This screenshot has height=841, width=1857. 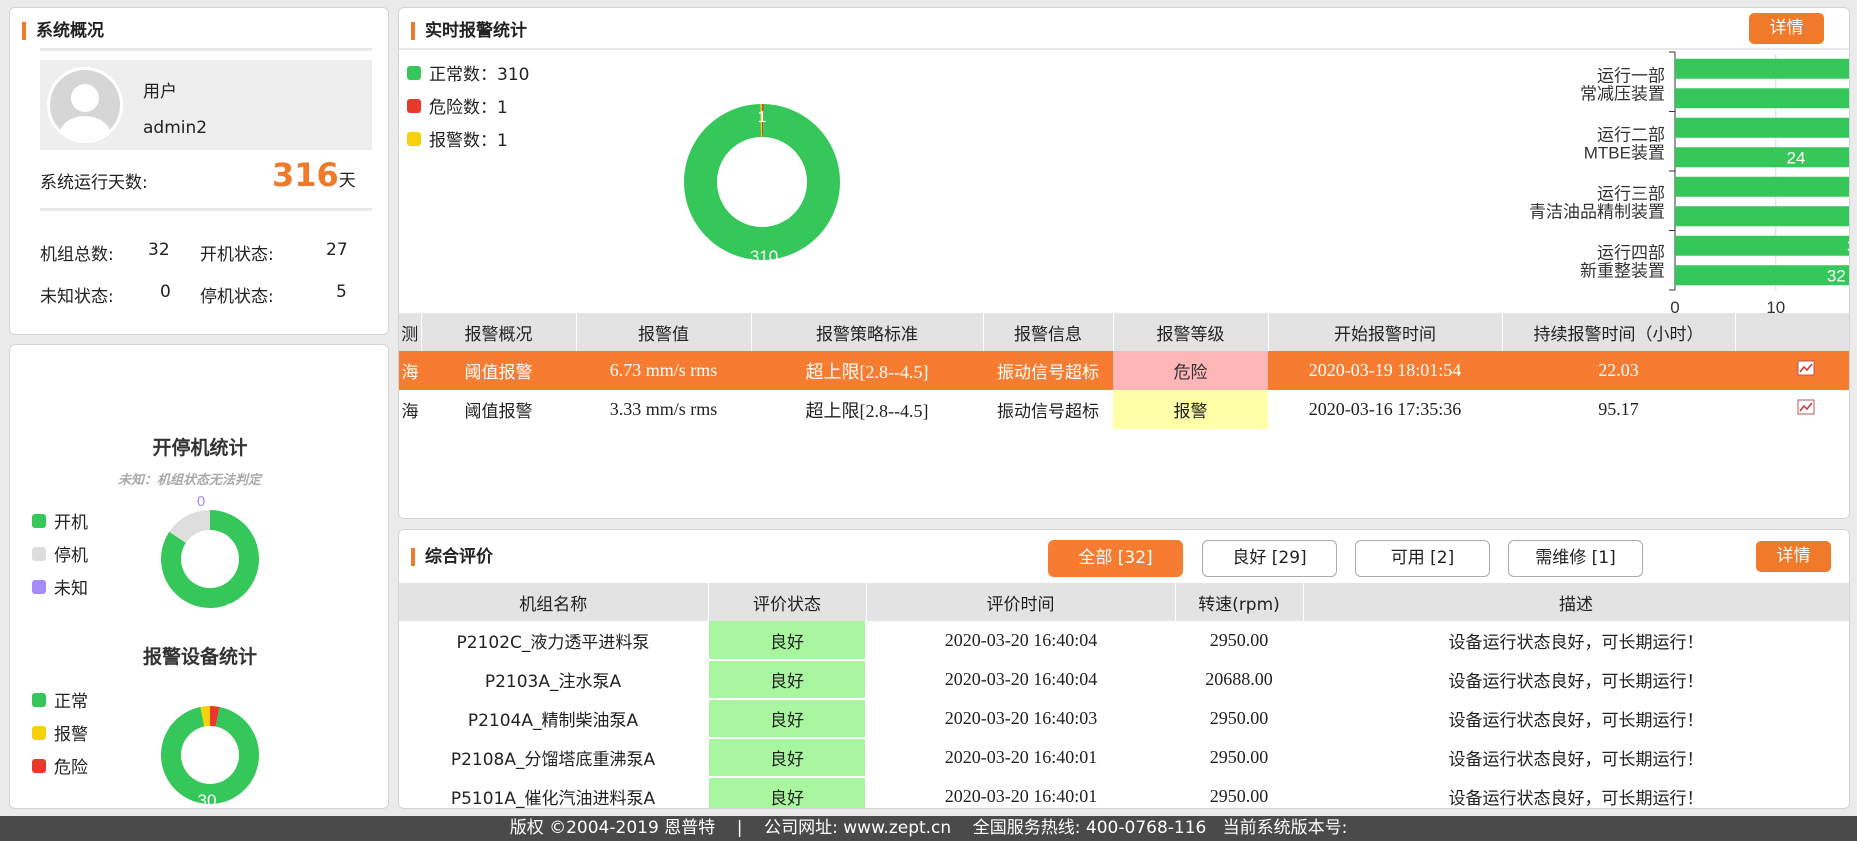 I want to click on y-group-label: 青洁油品精制装置, so click(x=1597, y=212).